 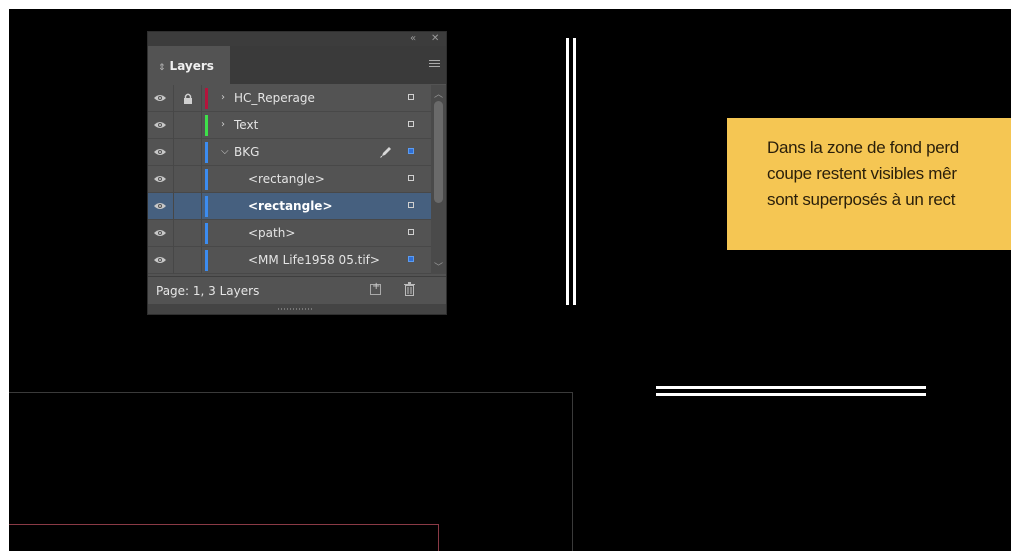 I want to click on layer-row: ⌵ BKG, so click(x=289, y=152).